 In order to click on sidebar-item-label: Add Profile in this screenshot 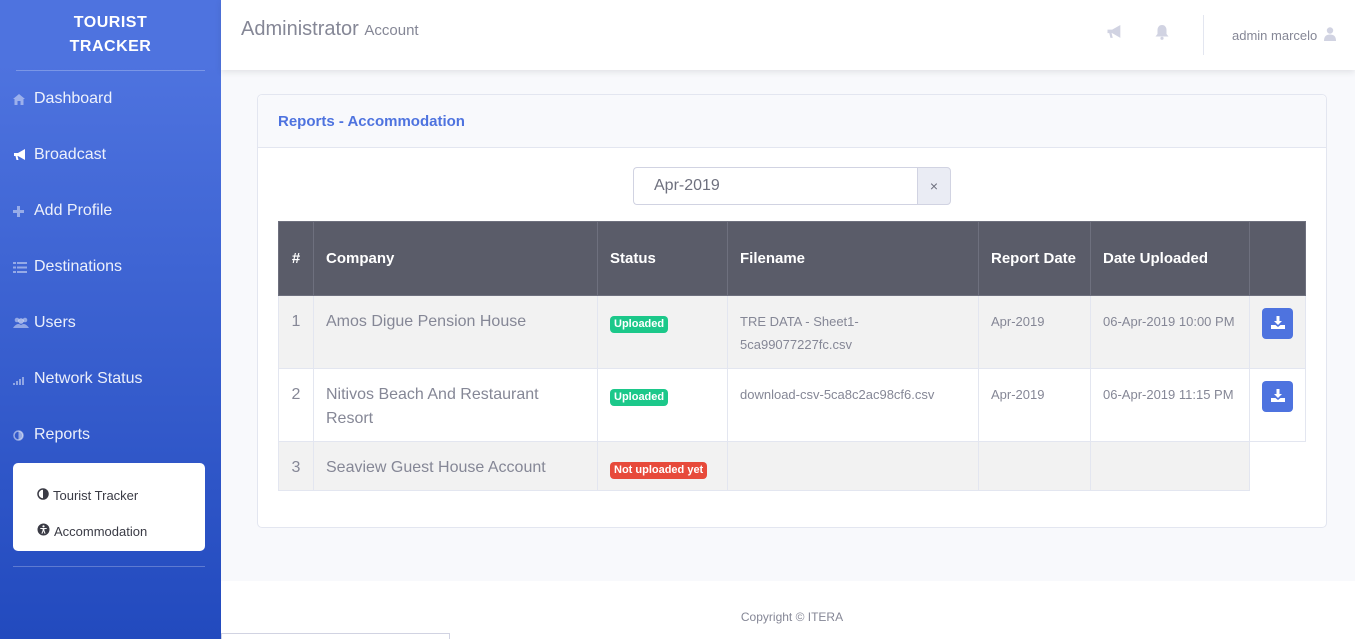, I will do `click(73, 210)`.